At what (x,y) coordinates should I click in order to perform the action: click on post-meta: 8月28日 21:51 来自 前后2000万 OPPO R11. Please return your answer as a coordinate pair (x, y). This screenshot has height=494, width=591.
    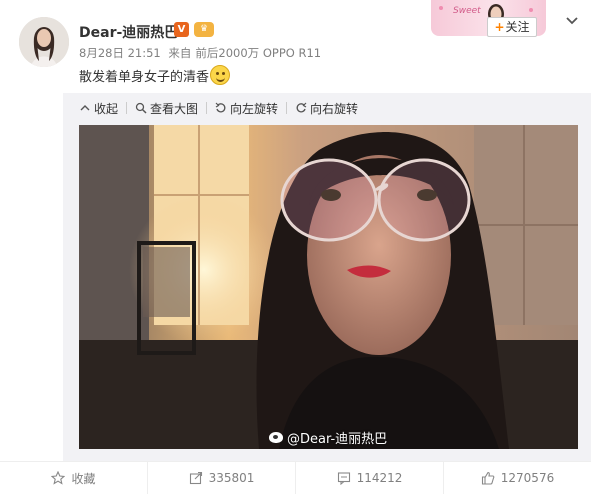
    Looking at the image, I should click on (202, 53).